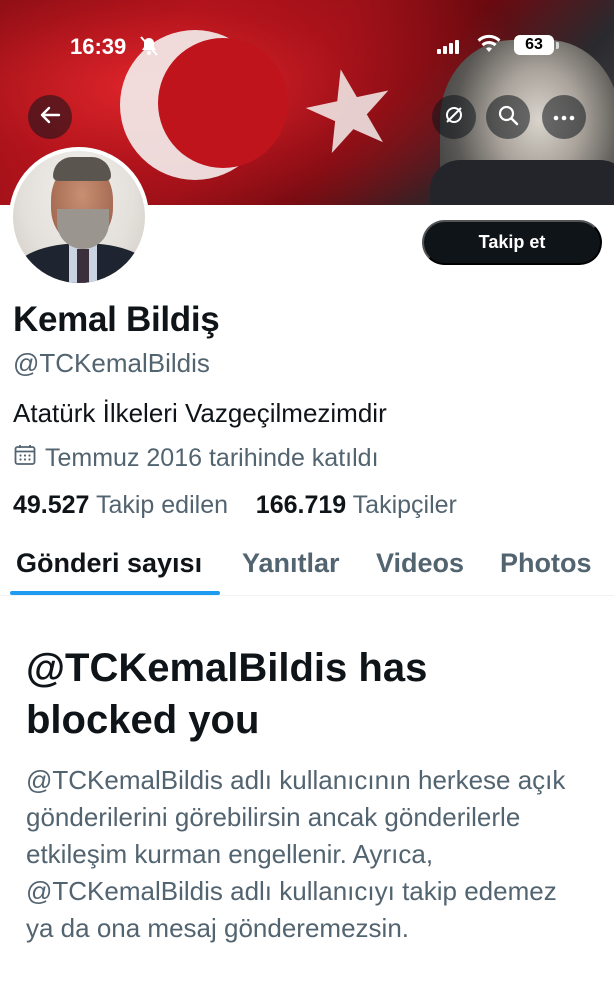 This screenshot has width=614, height=1000. Describe the element at coordinates (522, 182) in the screenshot. I see `banner-portrait-suit` at that location.